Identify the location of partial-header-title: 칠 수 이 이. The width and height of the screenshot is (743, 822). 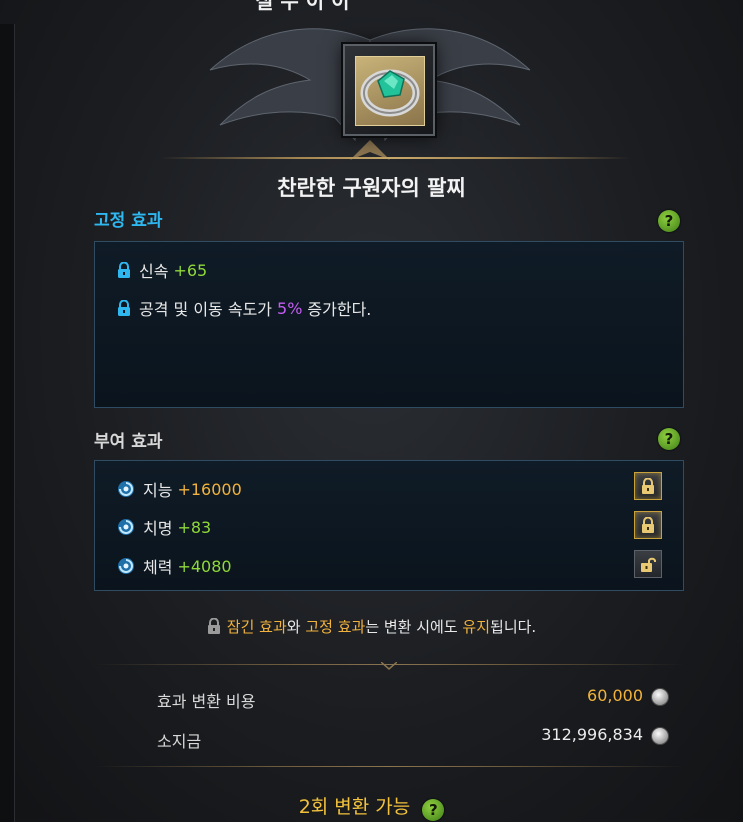
(302, 6).